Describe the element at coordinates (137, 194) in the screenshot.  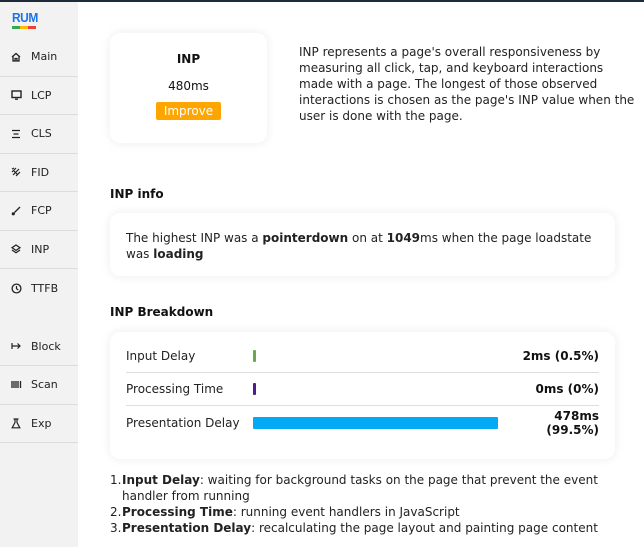
I see `inp-info-heading: INP info` at that location.